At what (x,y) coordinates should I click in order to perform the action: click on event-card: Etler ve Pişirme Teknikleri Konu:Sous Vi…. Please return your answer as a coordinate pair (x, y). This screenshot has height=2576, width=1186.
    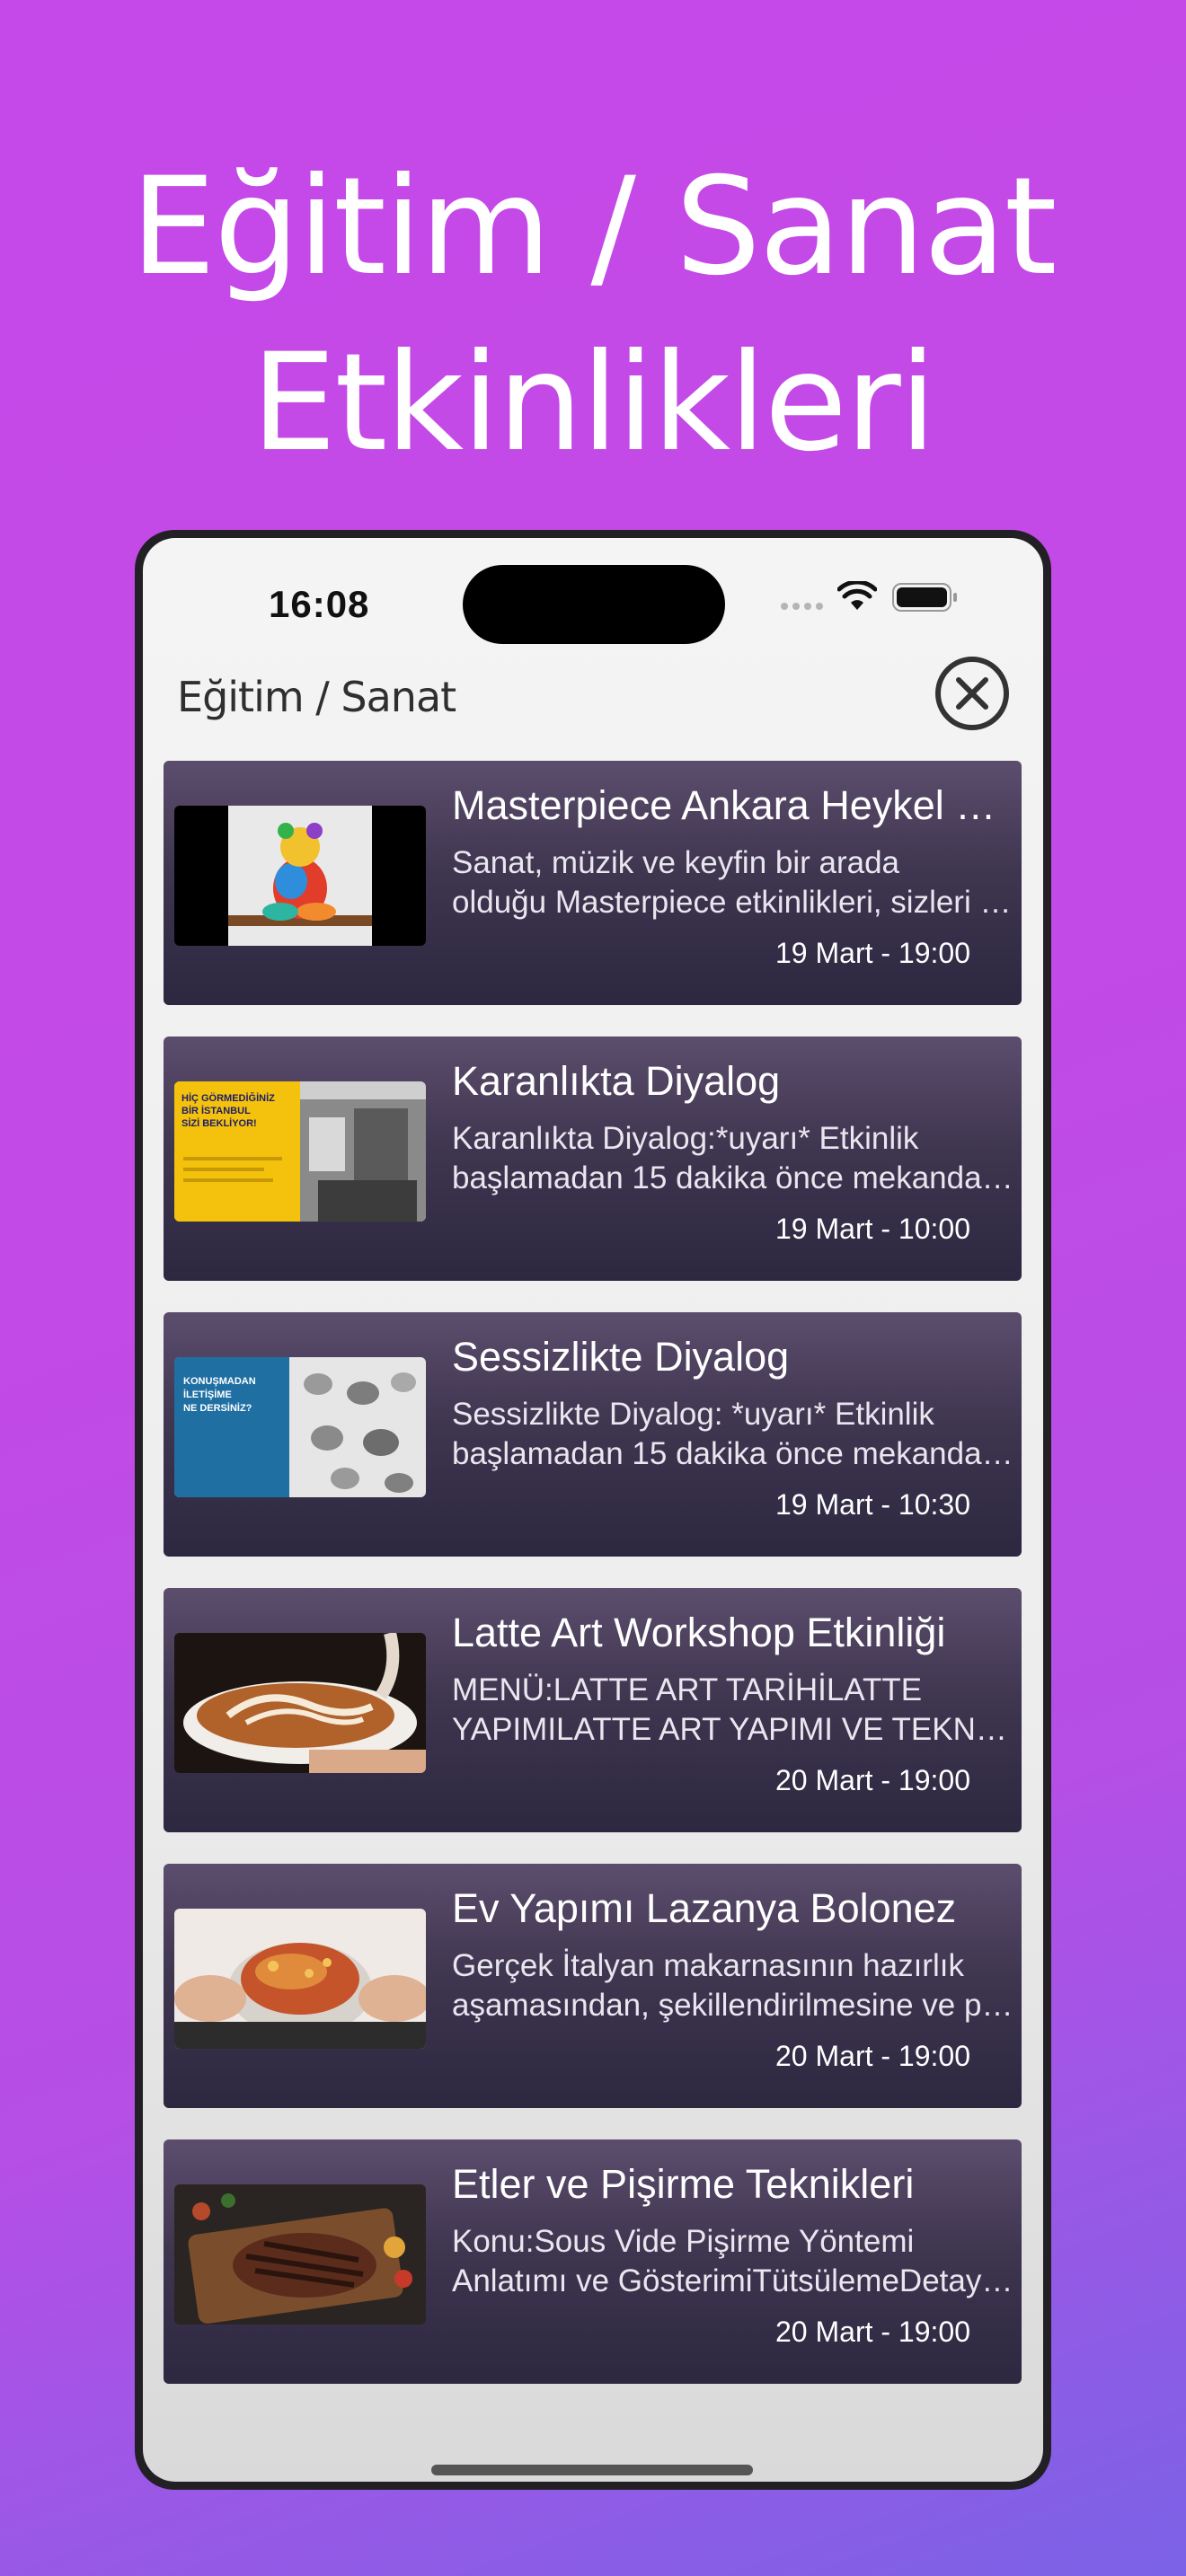
    Looking at the image, I should click on (593, 2261).